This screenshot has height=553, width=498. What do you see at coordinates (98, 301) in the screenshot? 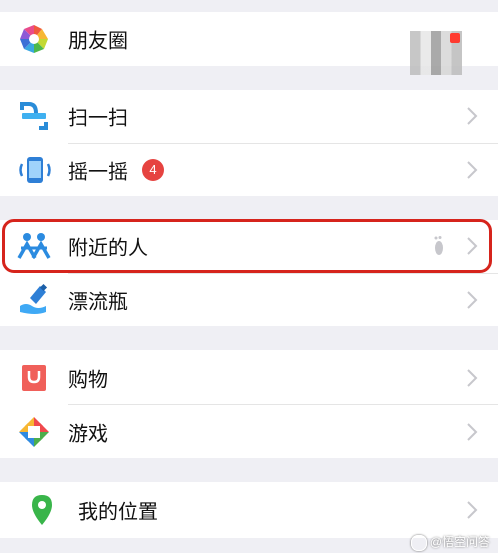
I see `menu-item-label: 漂流瓶` at bounding box center [98, 301].